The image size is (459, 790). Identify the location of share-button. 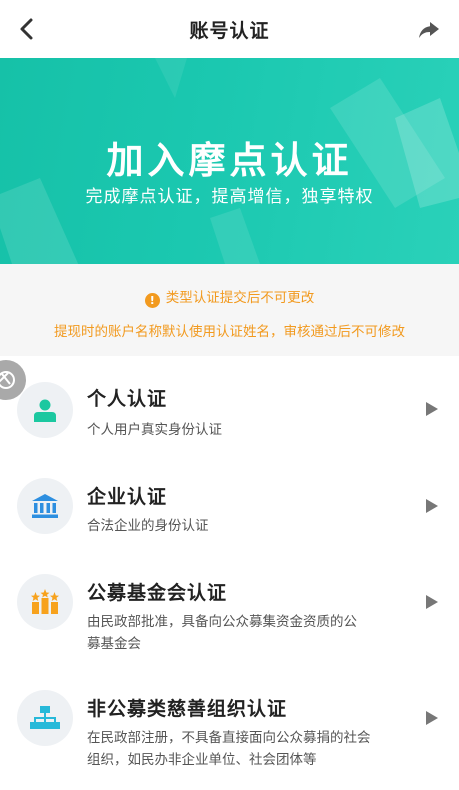
(429, 30).